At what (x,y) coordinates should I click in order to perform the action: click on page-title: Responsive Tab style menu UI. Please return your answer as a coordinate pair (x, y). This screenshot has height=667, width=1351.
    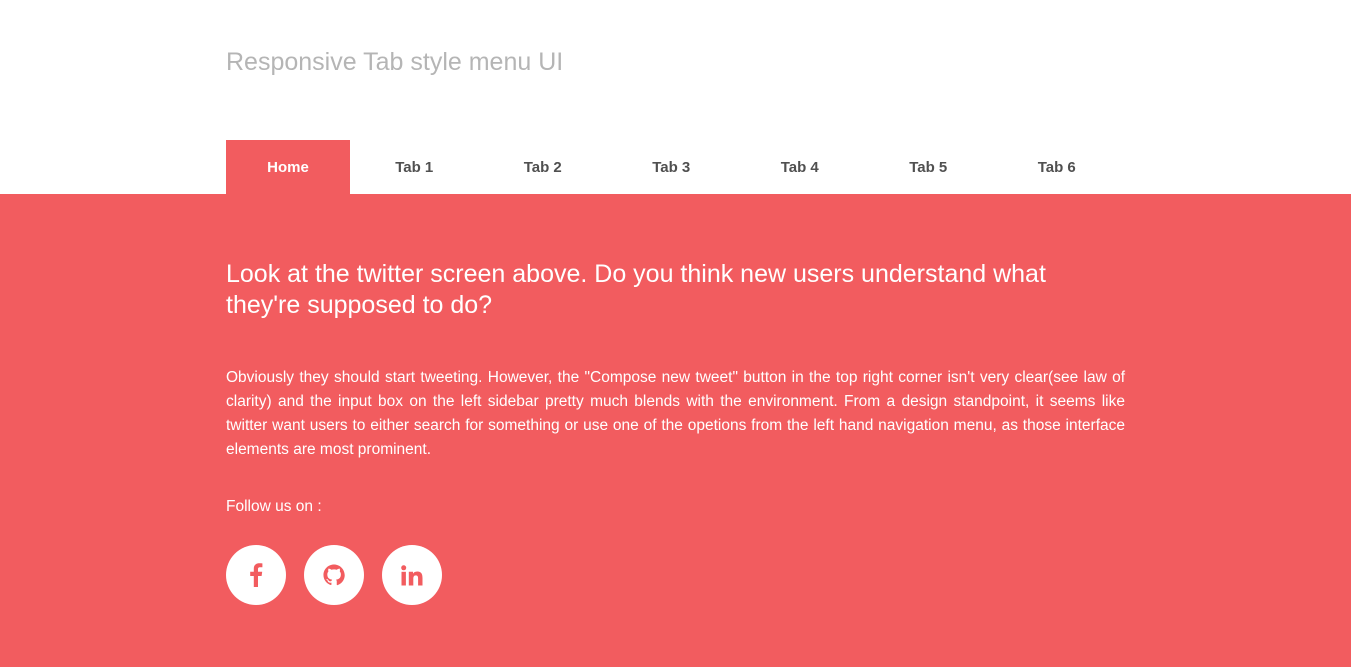
    Looking at the image, I should click on (395, 62).